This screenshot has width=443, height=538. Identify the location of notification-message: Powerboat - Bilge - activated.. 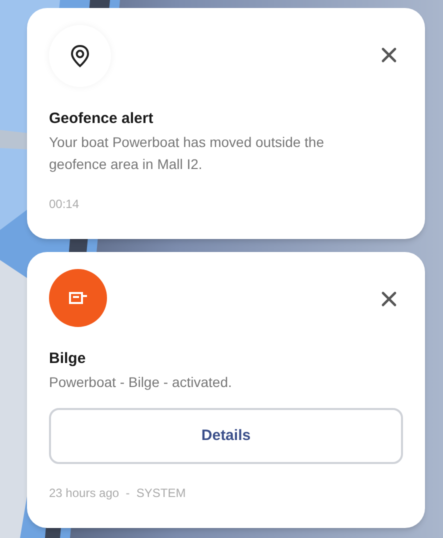
(141, 382).